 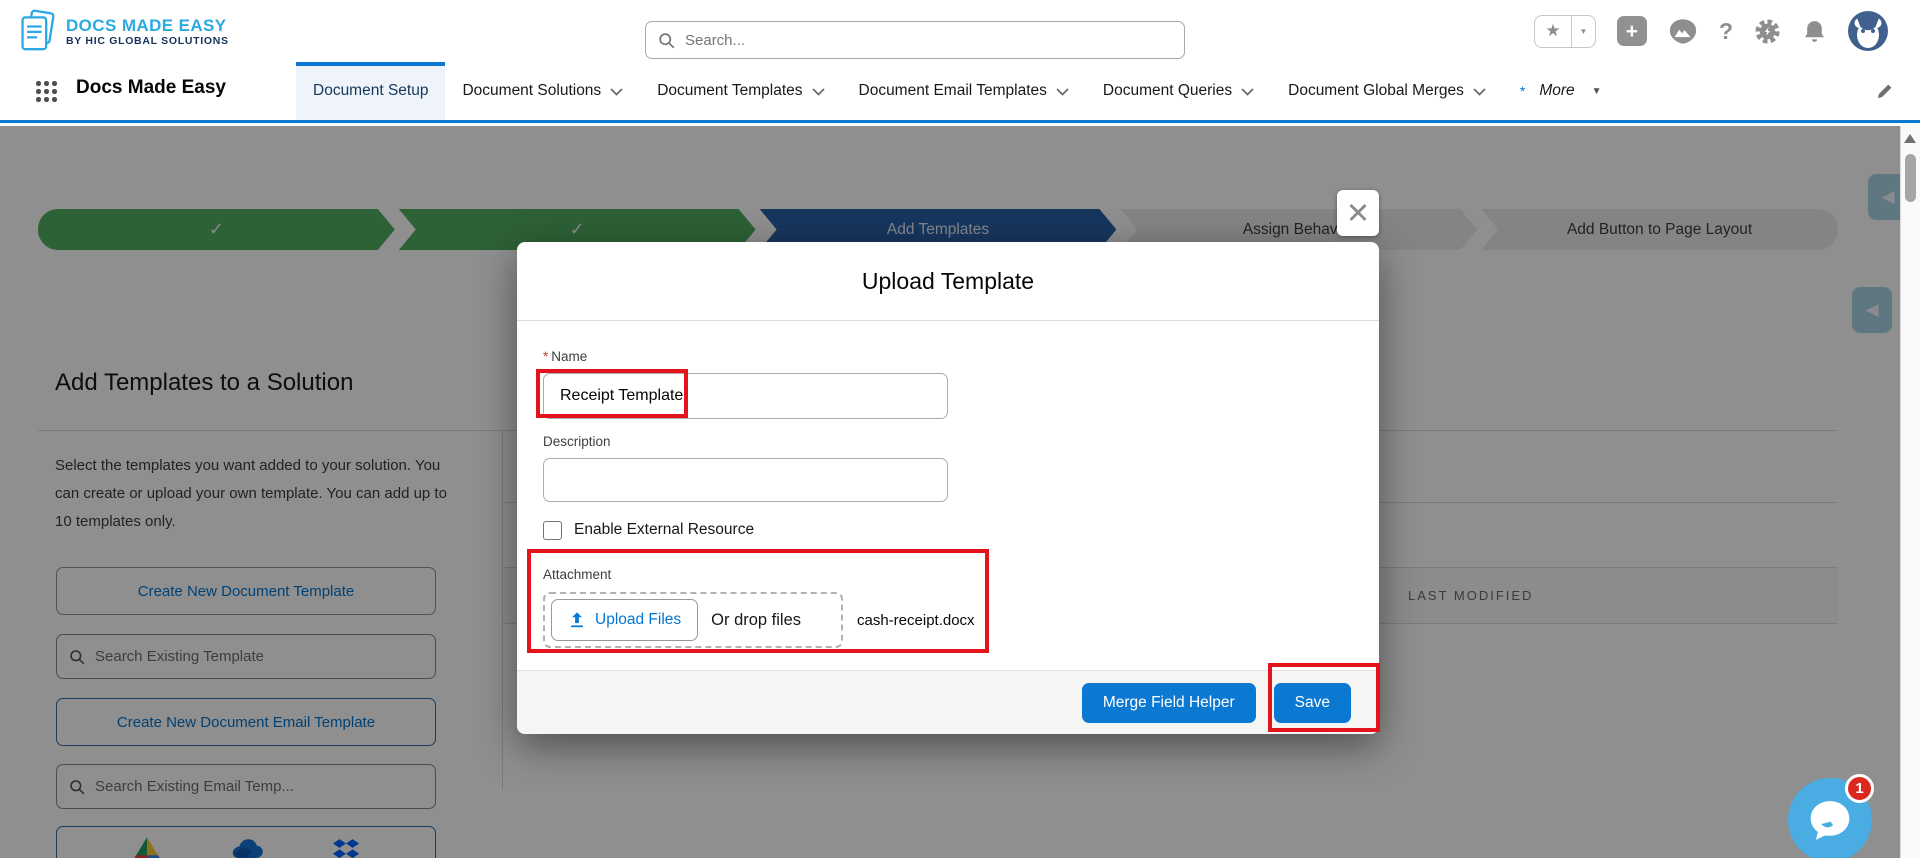 I want to click on chat-notification-badge: 1, so click(x=1859, y=788).